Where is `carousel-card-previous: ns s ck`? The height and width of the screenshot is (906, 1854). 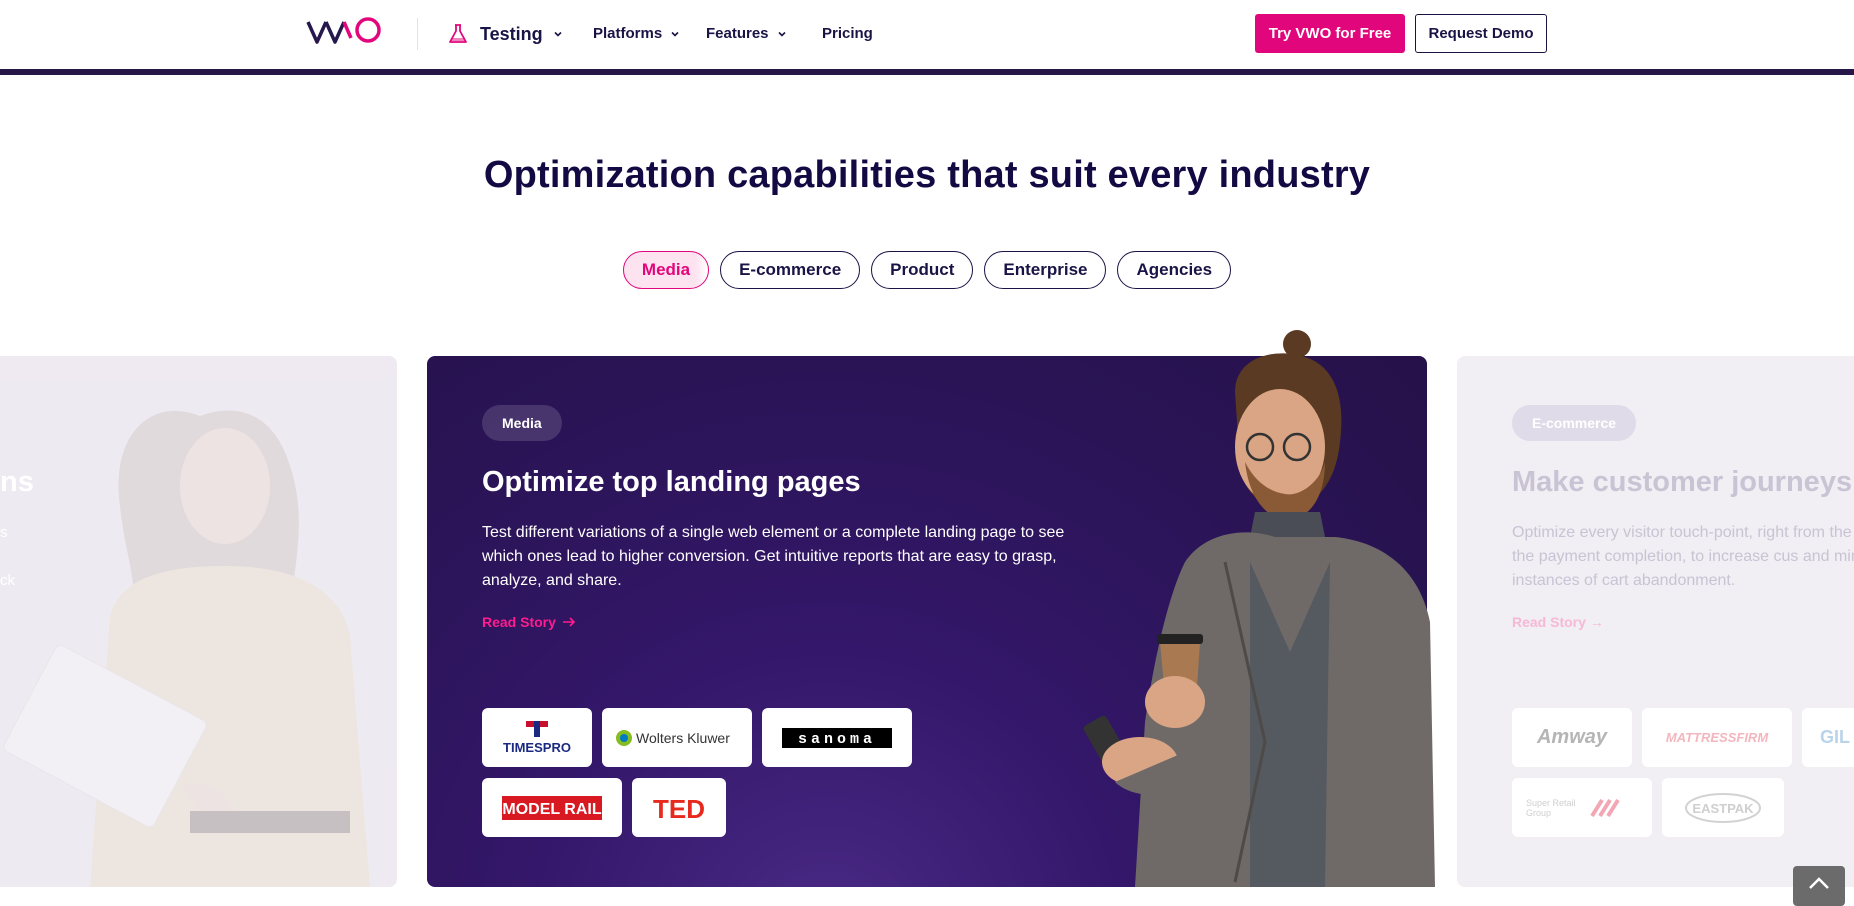 carousel-card-previous: ns s ck is located at coordinates (198, 621).